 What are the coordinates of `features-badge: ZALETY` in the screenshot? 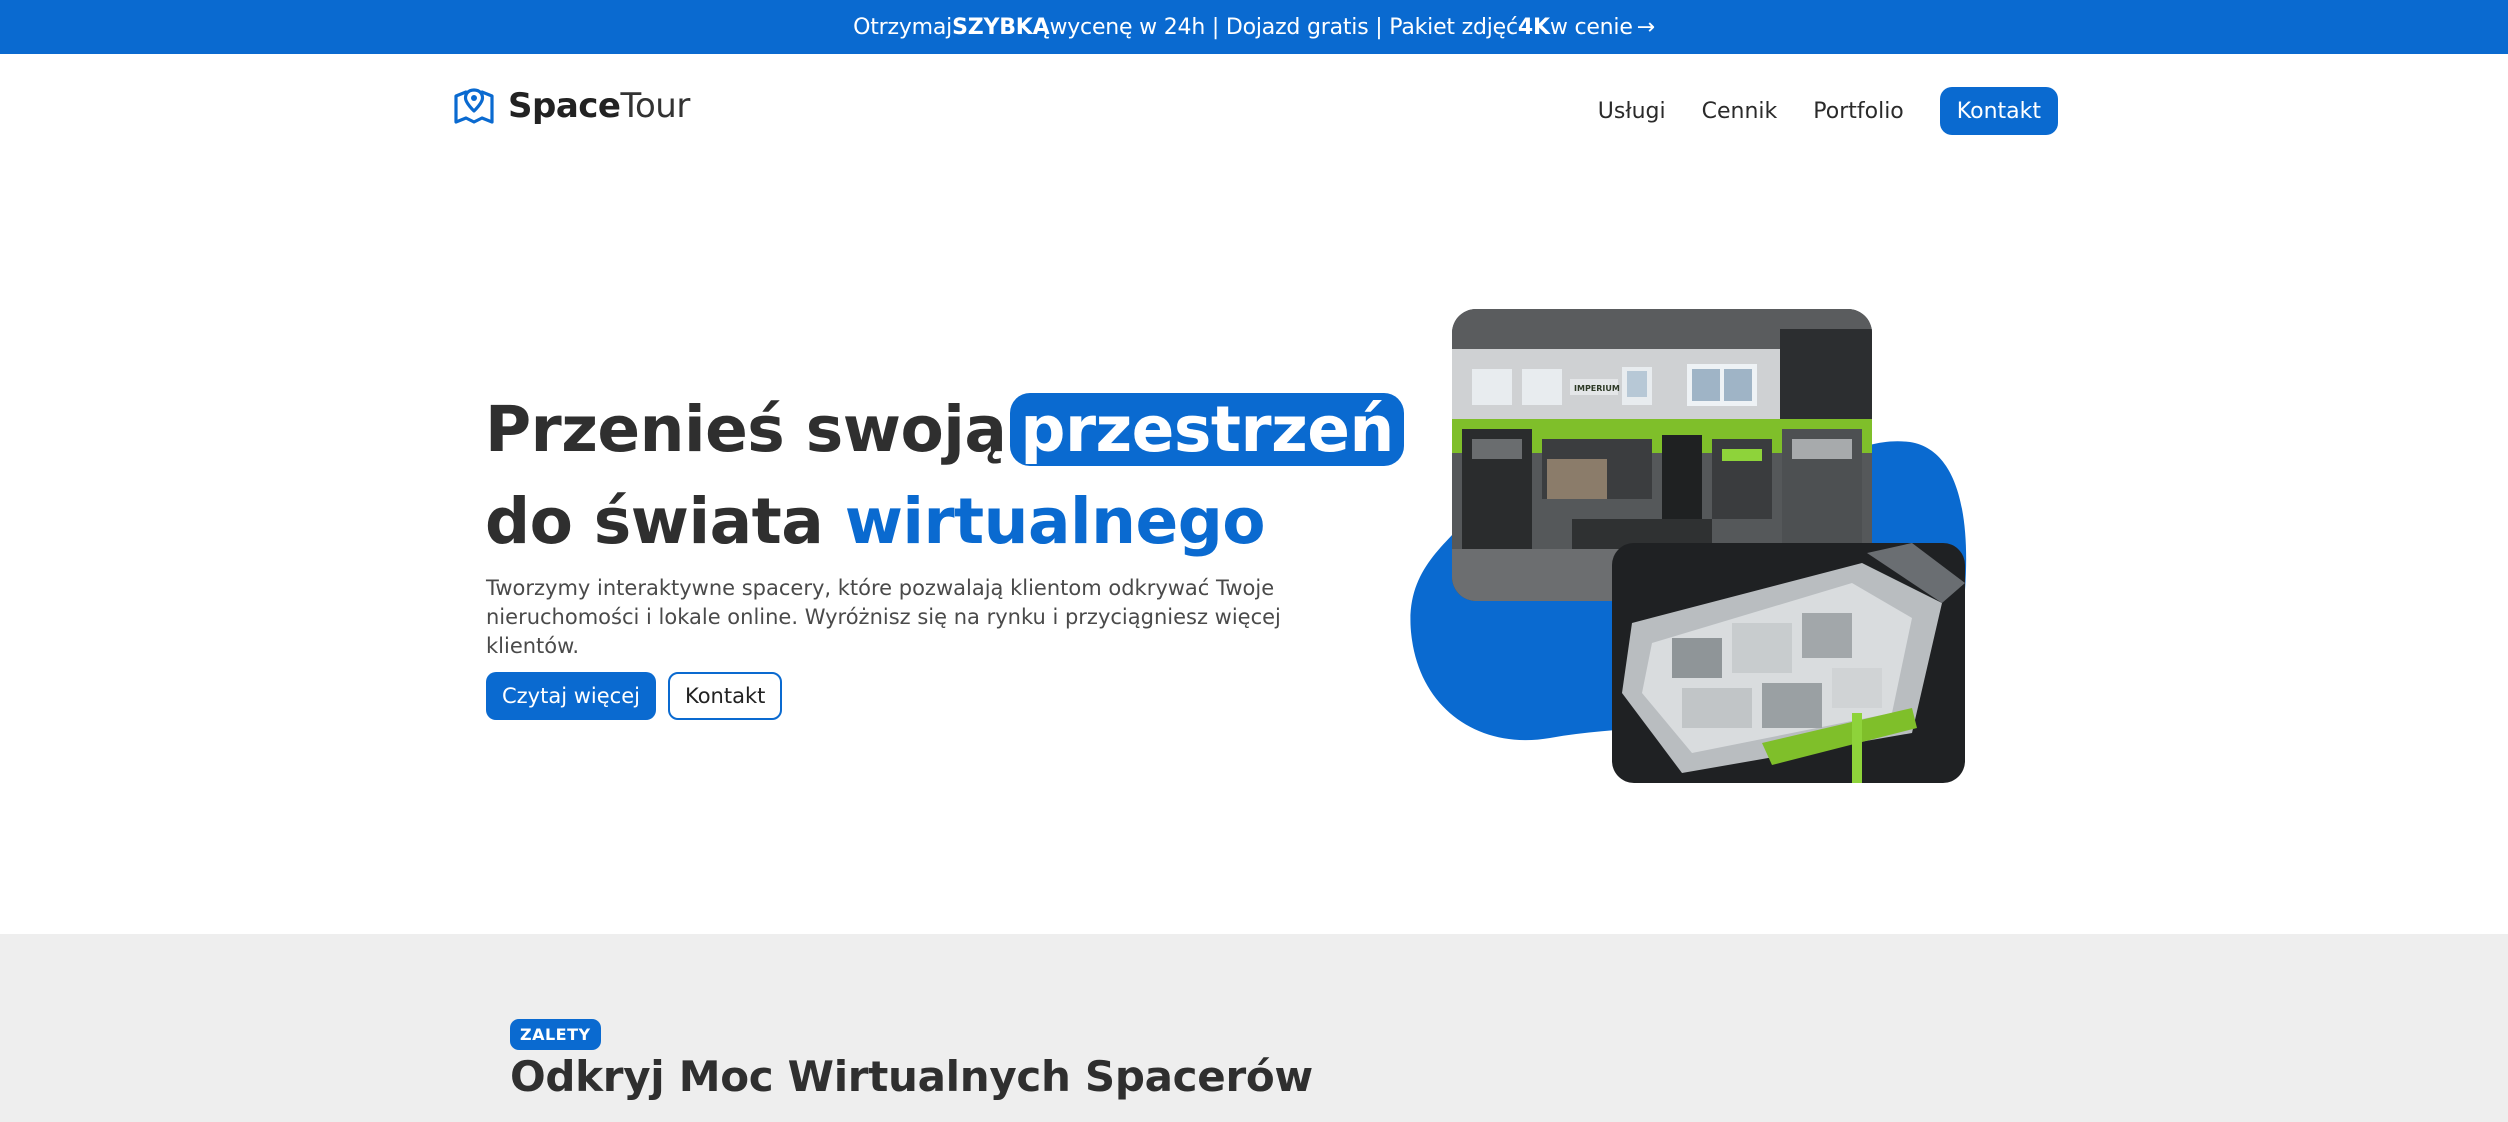 It's located at (555, 1034).